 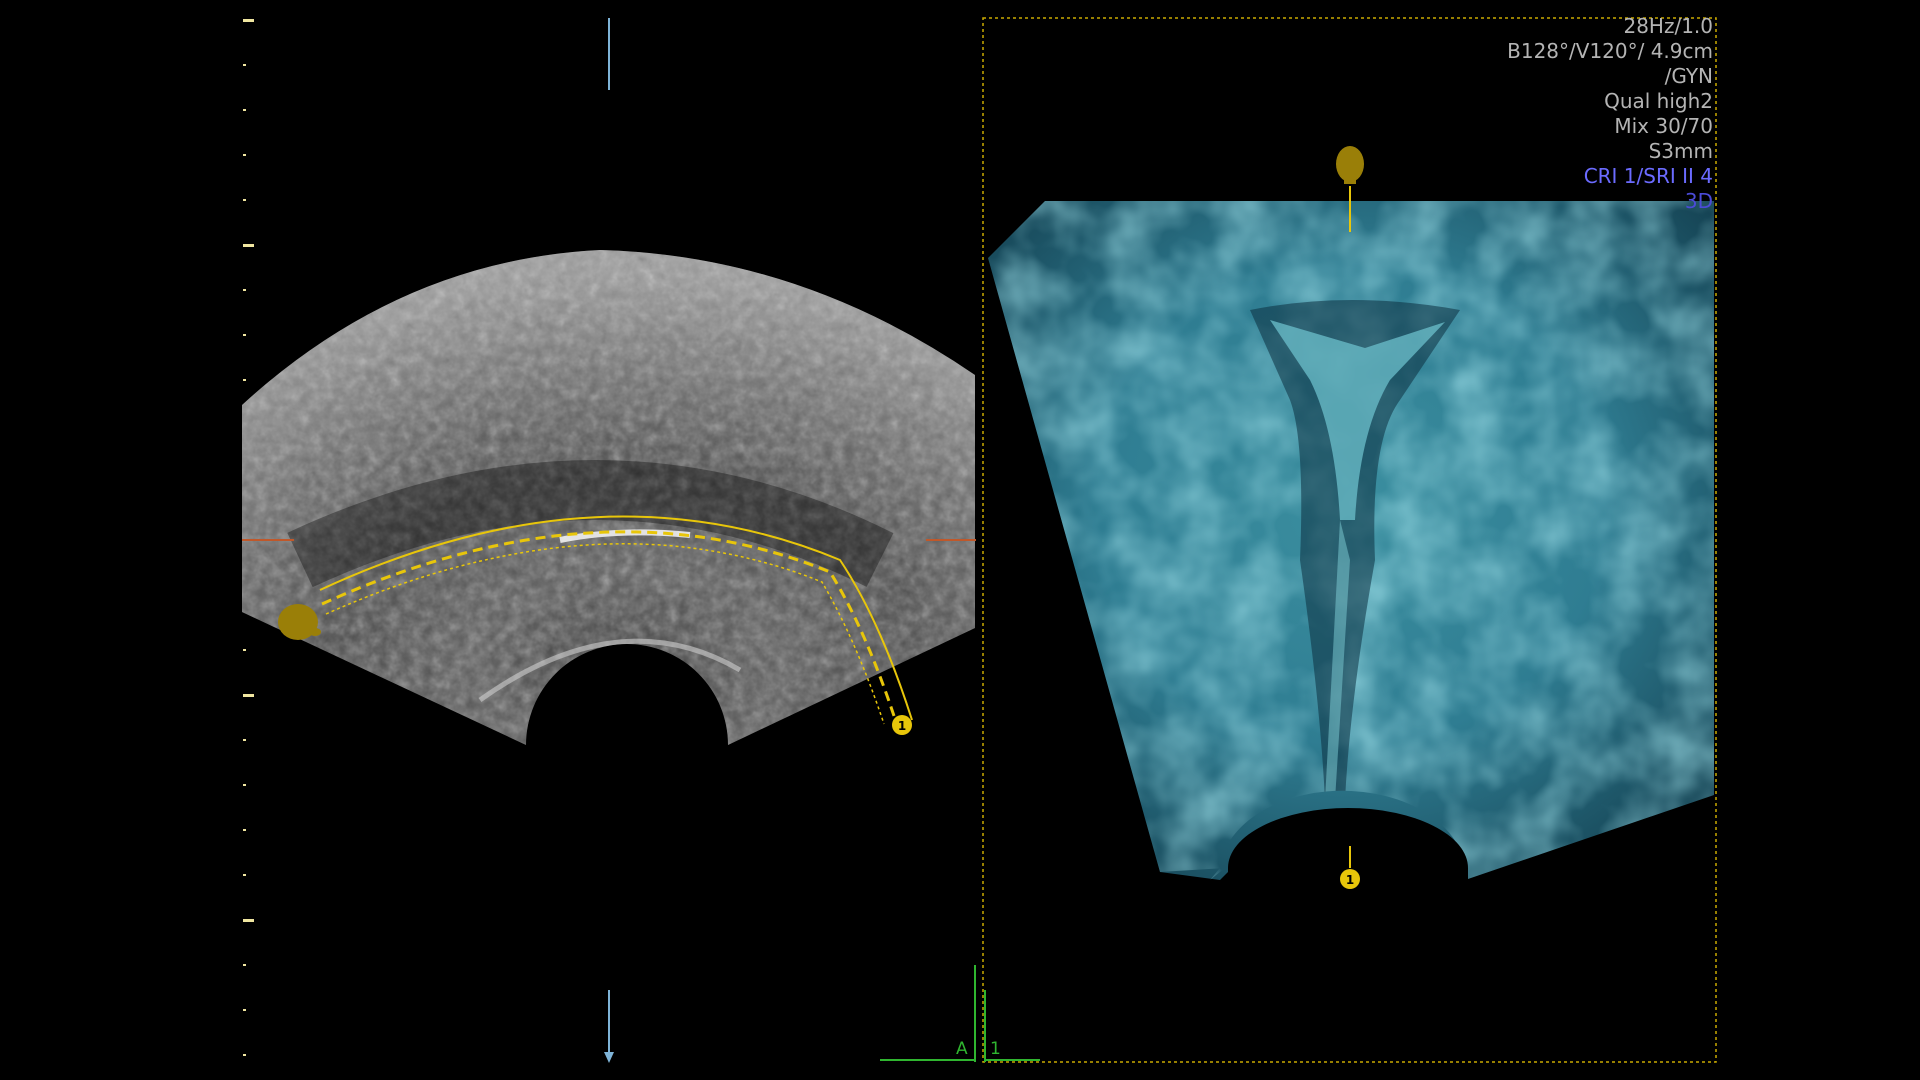 I want to click on axis-bottom-arrow-icon, so click(x=609, y=1057).